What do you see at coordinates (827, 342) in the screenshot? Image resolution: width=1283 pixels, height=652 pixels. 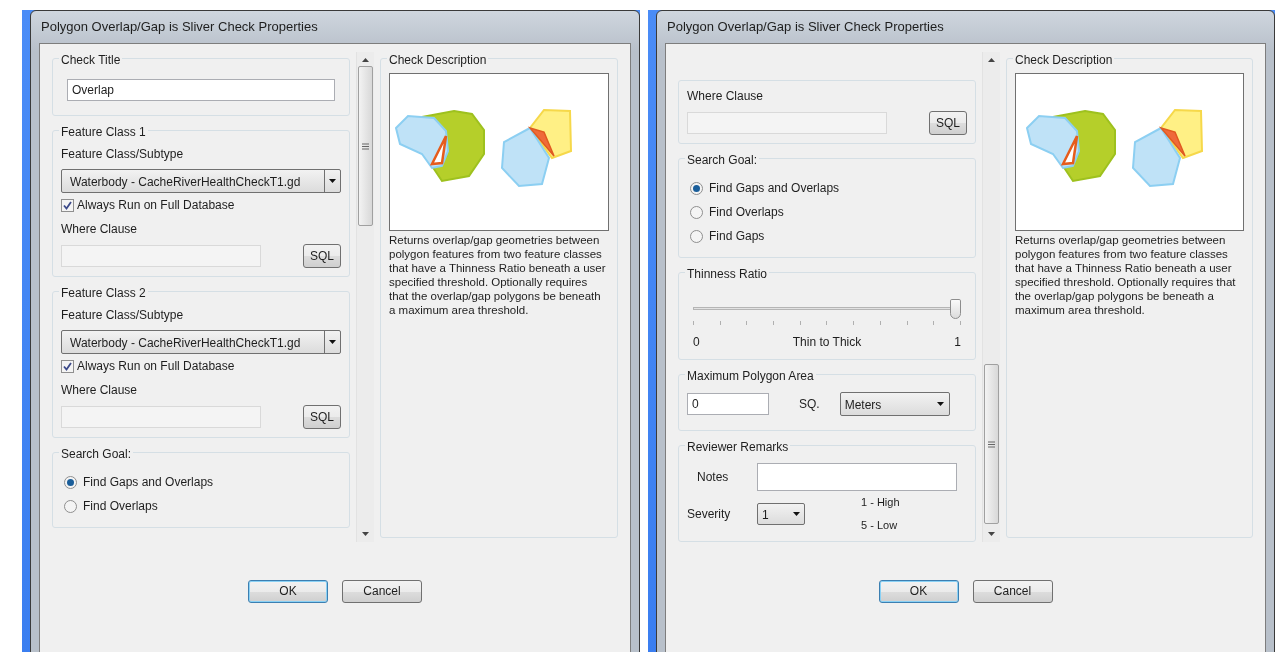 I see `slider-caption: Thin to Thick` at bounding box center [827, 342].